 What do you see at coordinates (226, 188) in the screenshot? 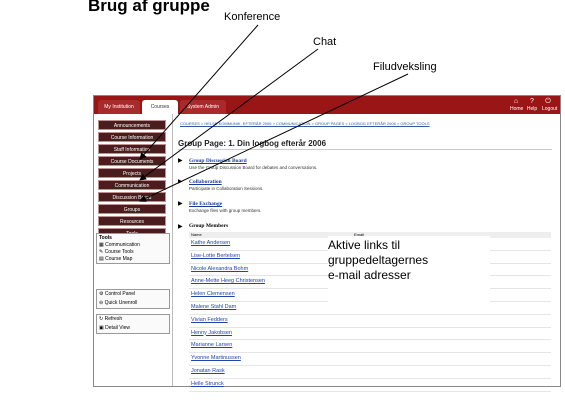
I see `collaboration-desc: Participate in Collaboration Sessions.` at bounding box center [226, 188].